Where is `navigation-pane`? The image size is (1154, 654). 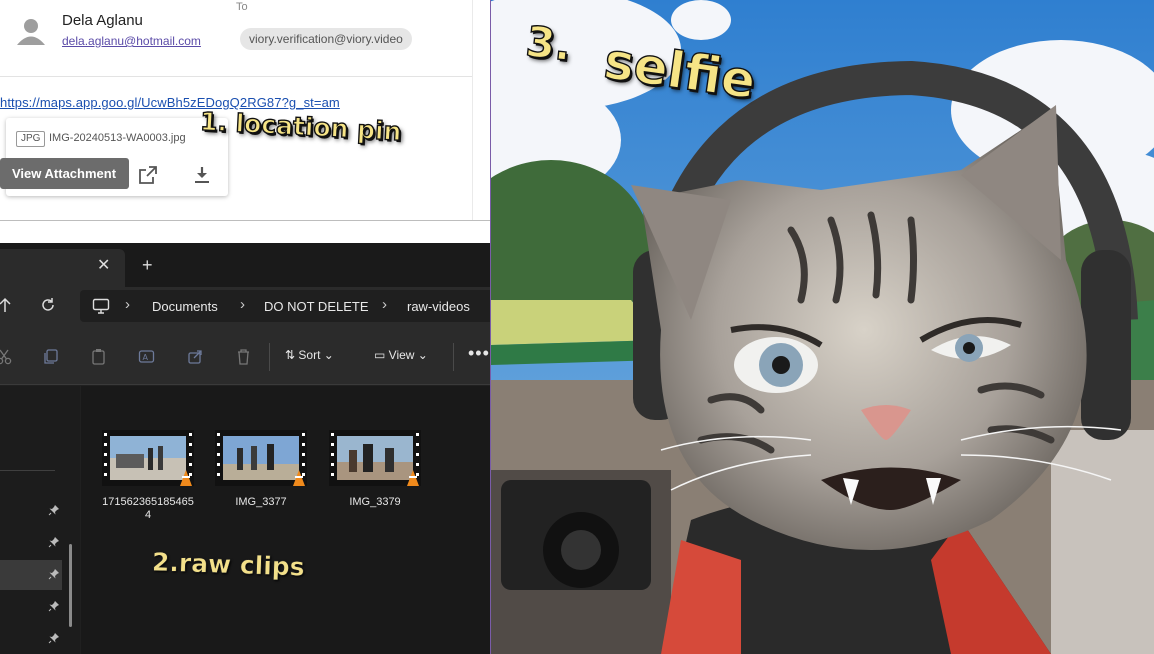 navigation-pane is located at coordinates (40, 520).